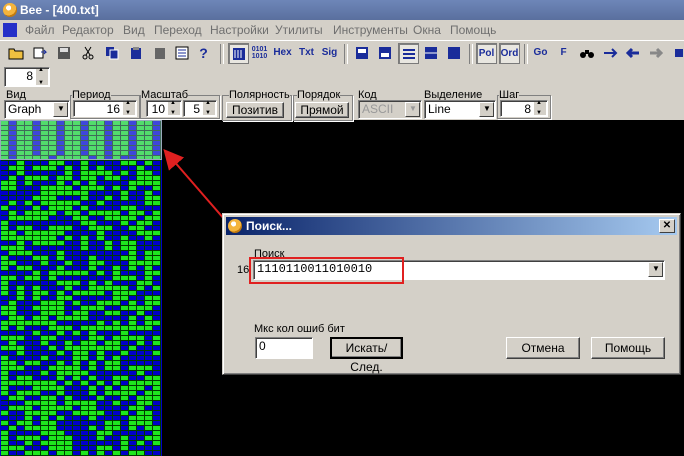 The height and width of the screenshot is (456, 684). What do you see at coordinates (196, 109) in the screenshot?
I see `scale-value-b: 5` at bounding box center [196, 109].